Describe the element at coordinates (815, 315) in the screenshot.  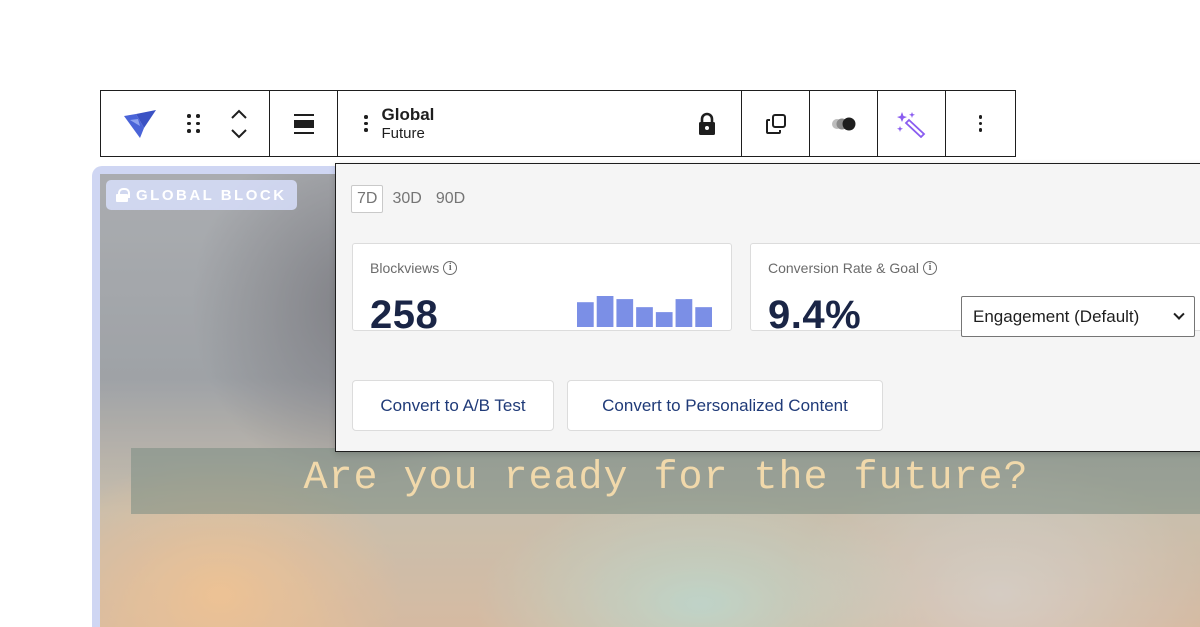
I see `conversion-value: 9.4%` at that location.